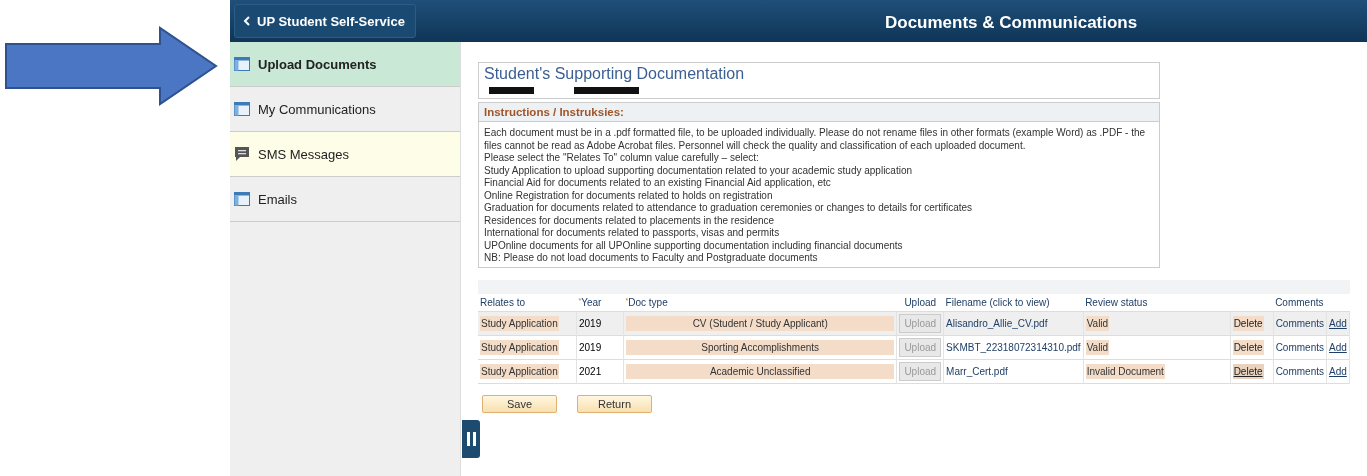 Image resolution: width=1367 pixels, height=476 pixels. What do you see at coordinates (1013, 347) in the screenshot?
I see `filename-link: SKMBT_22318072314310.pdf` at bounding box center [1013, 347].